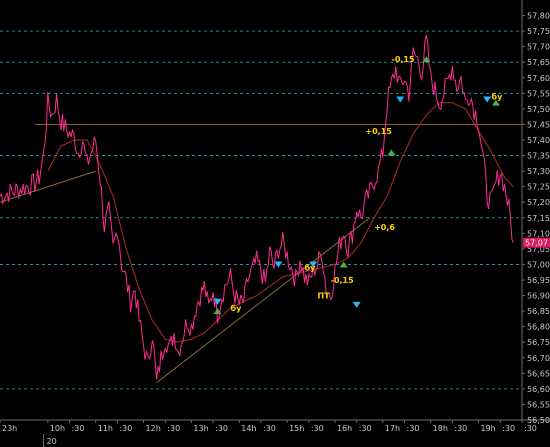  I want to click on x-tick-label: 19h, so click(488, 428).